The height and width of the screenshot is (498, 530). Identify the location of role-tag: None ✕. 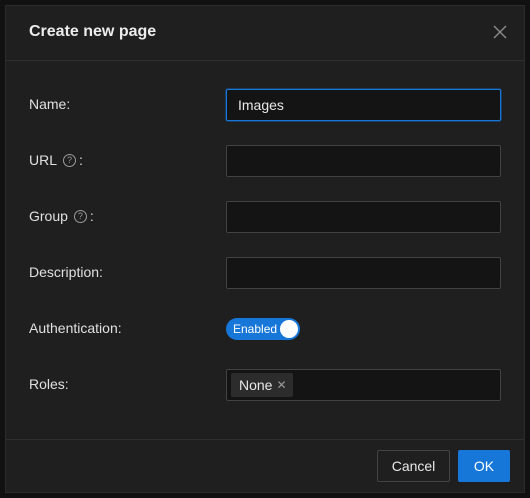
(262, 385).